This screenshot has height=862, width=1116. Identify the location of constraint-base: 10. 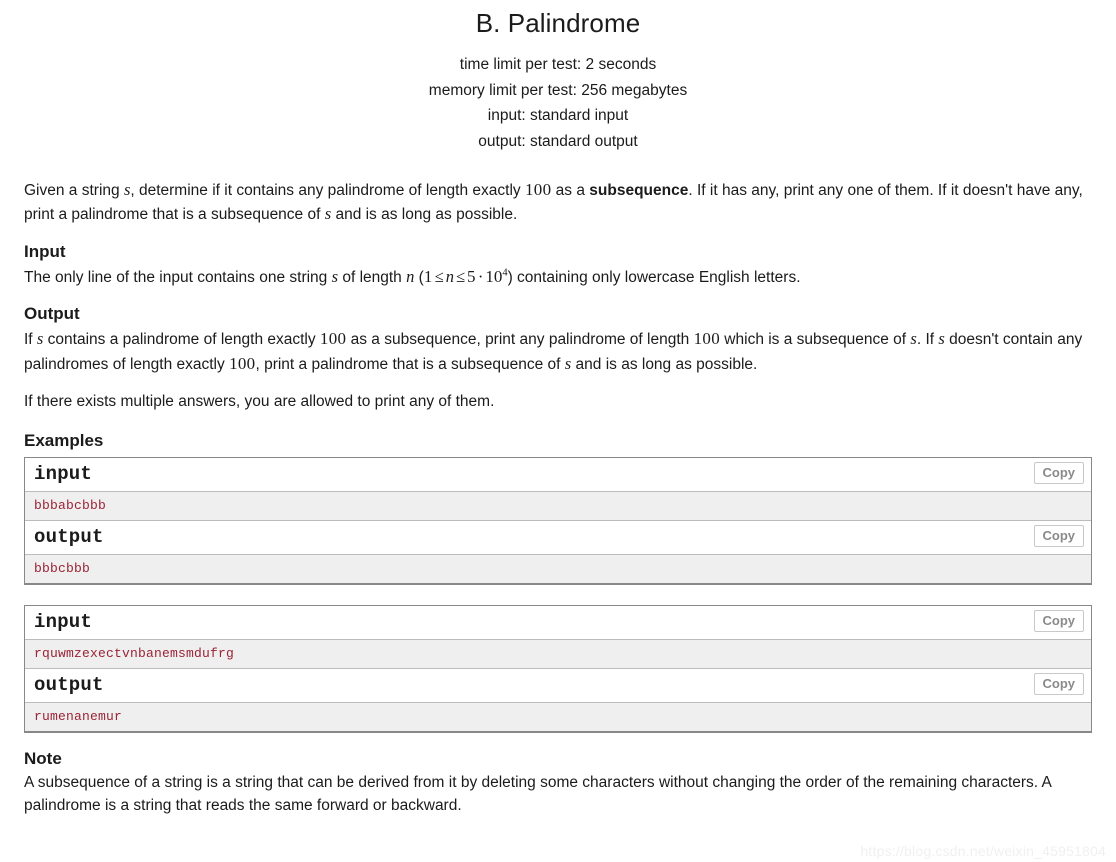
(494, 276).